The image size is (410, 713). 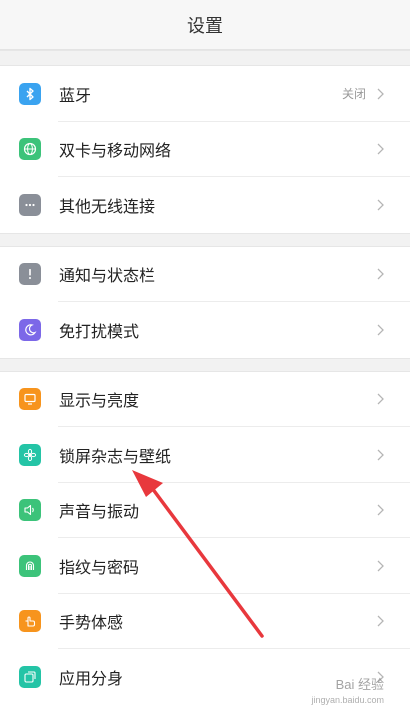 I want to click on app-clone-icon, so click(x=30, y=676).